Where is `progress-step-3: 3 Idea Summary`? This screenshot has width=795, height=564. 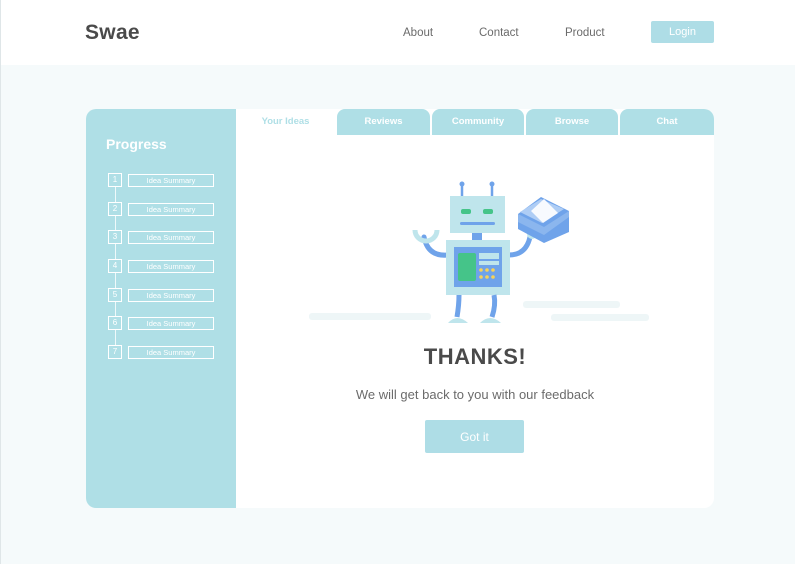
progress-step-3: 3 Idea Summary is located at coordinates (163, 237).